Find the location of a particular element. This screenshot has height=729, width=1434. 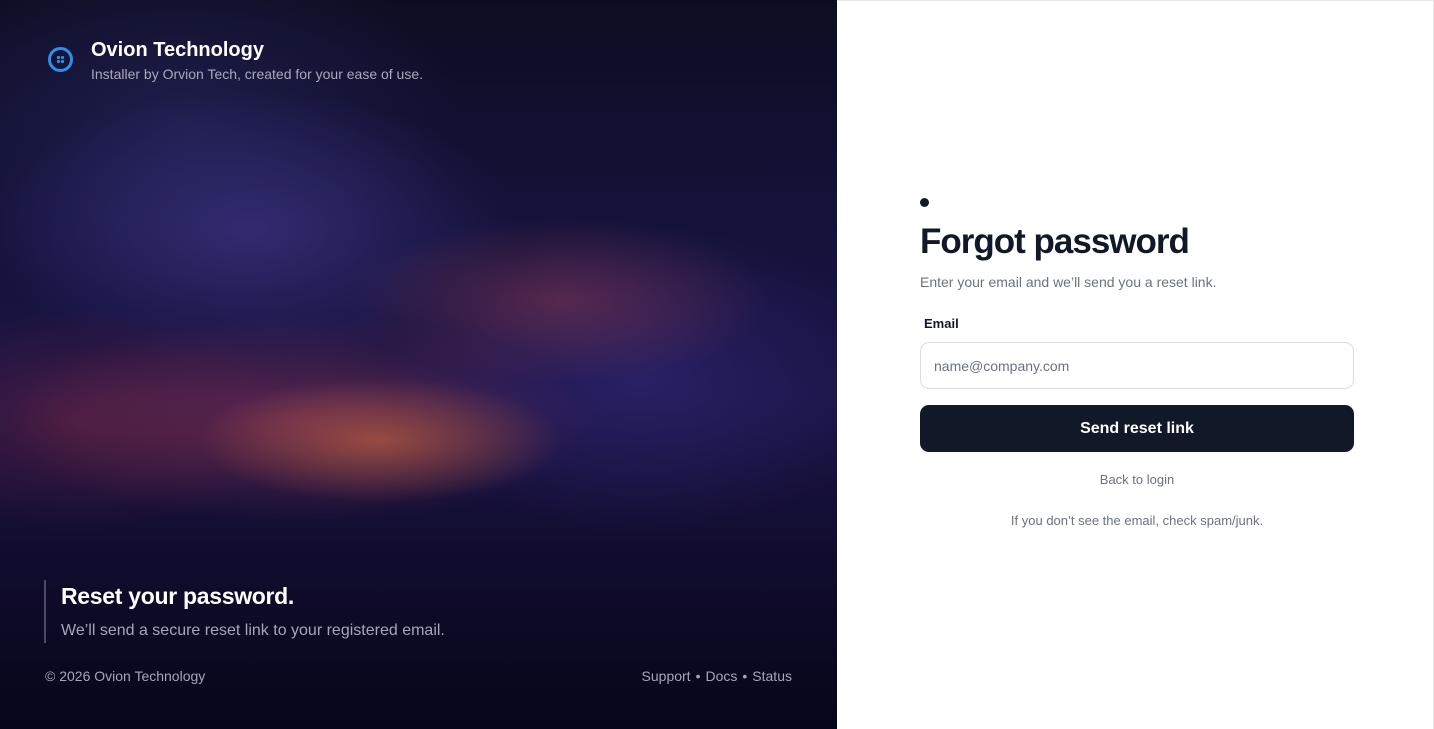

footer-link-docs: Docs is located at coordinates (721, 676).